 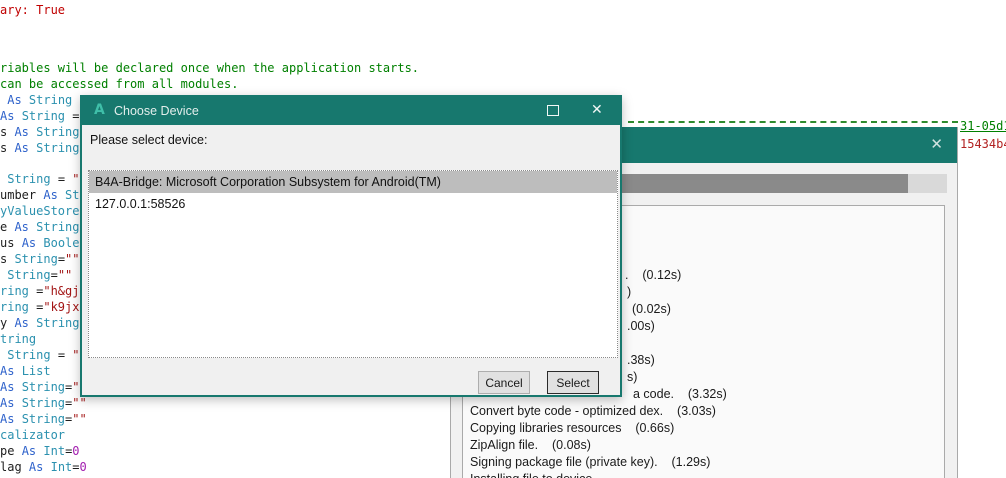 What do you see at coordinates (573, 382) in the screenshot?
I see `select-button: Select` at bounding box center [573, 382].